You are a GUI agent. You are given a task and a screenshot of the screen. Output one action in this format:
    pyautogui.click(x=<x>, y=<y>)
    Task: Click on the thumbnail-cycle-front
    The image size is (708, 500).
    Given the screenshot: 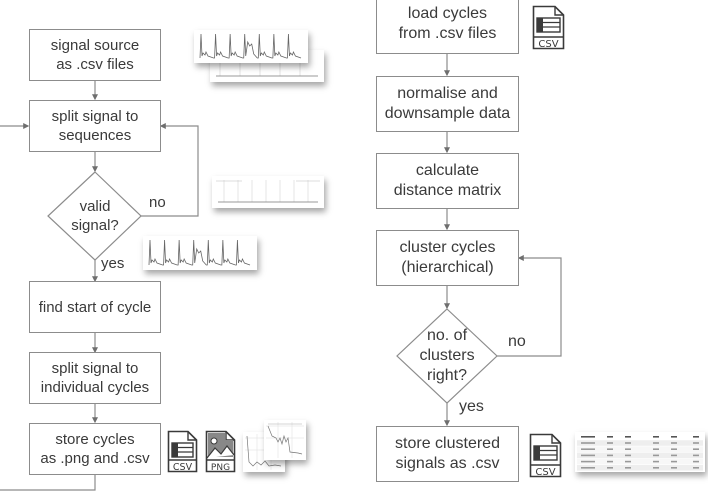 What is the action you would take?
    pyautogui.click(x=285, y=440)
    